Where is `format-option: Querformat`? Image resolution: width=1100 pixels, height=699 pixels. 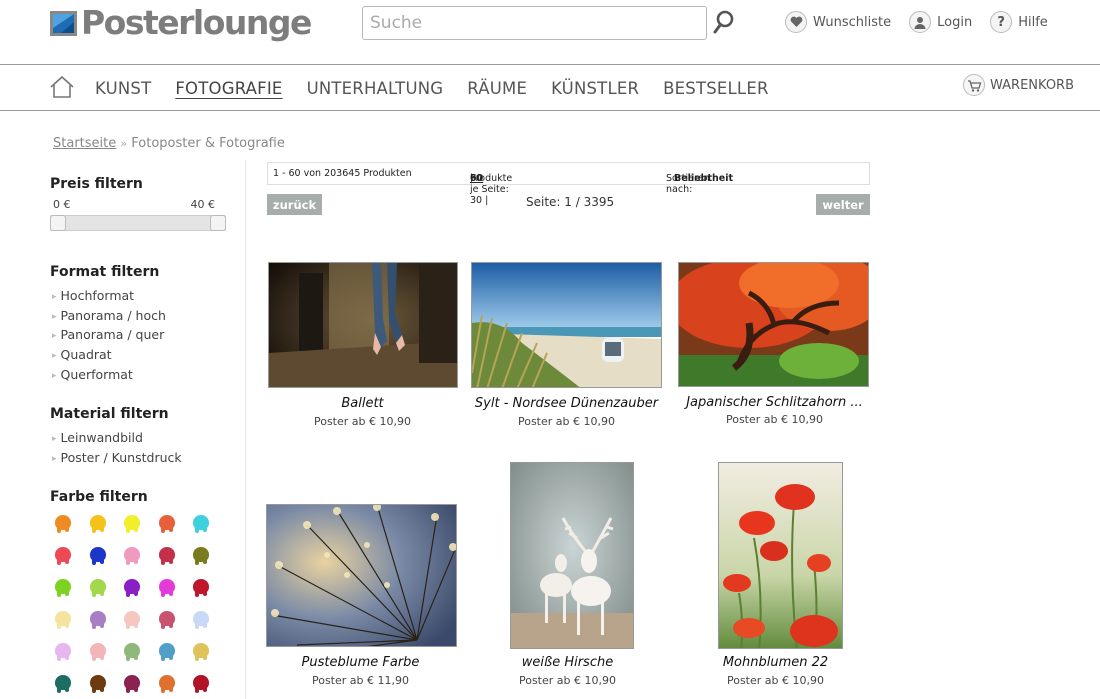 format-option: Querformat is located at coordinates (109, 375).